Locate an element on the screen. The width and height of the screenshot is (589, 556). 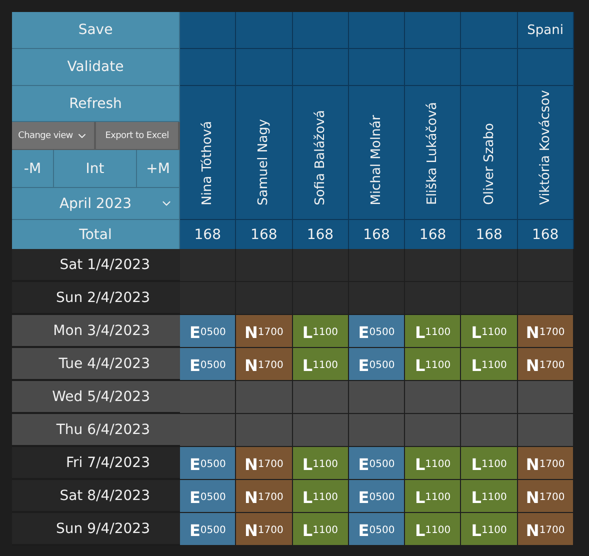
save-button: Save is located at coordinates (96, 30).